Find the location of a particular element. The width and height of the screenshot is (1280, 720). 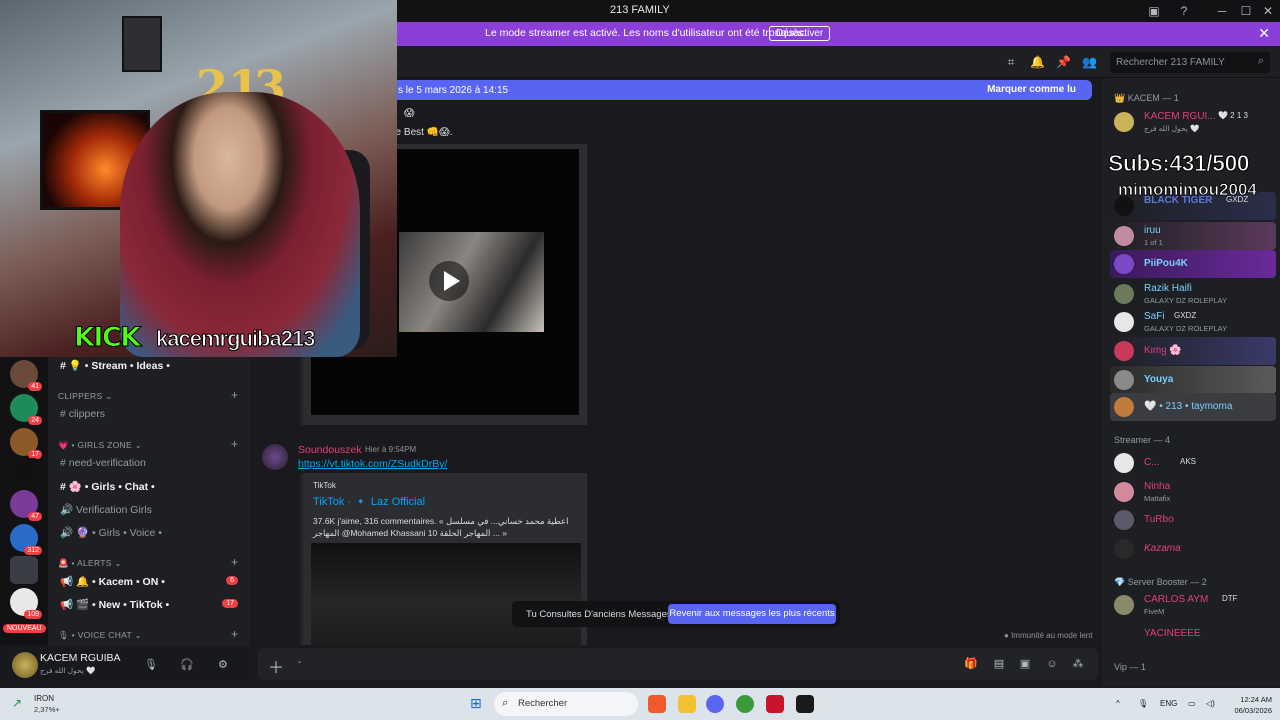

member-item: Kιmყ 🌸 is located at coordinates (1193, 351).